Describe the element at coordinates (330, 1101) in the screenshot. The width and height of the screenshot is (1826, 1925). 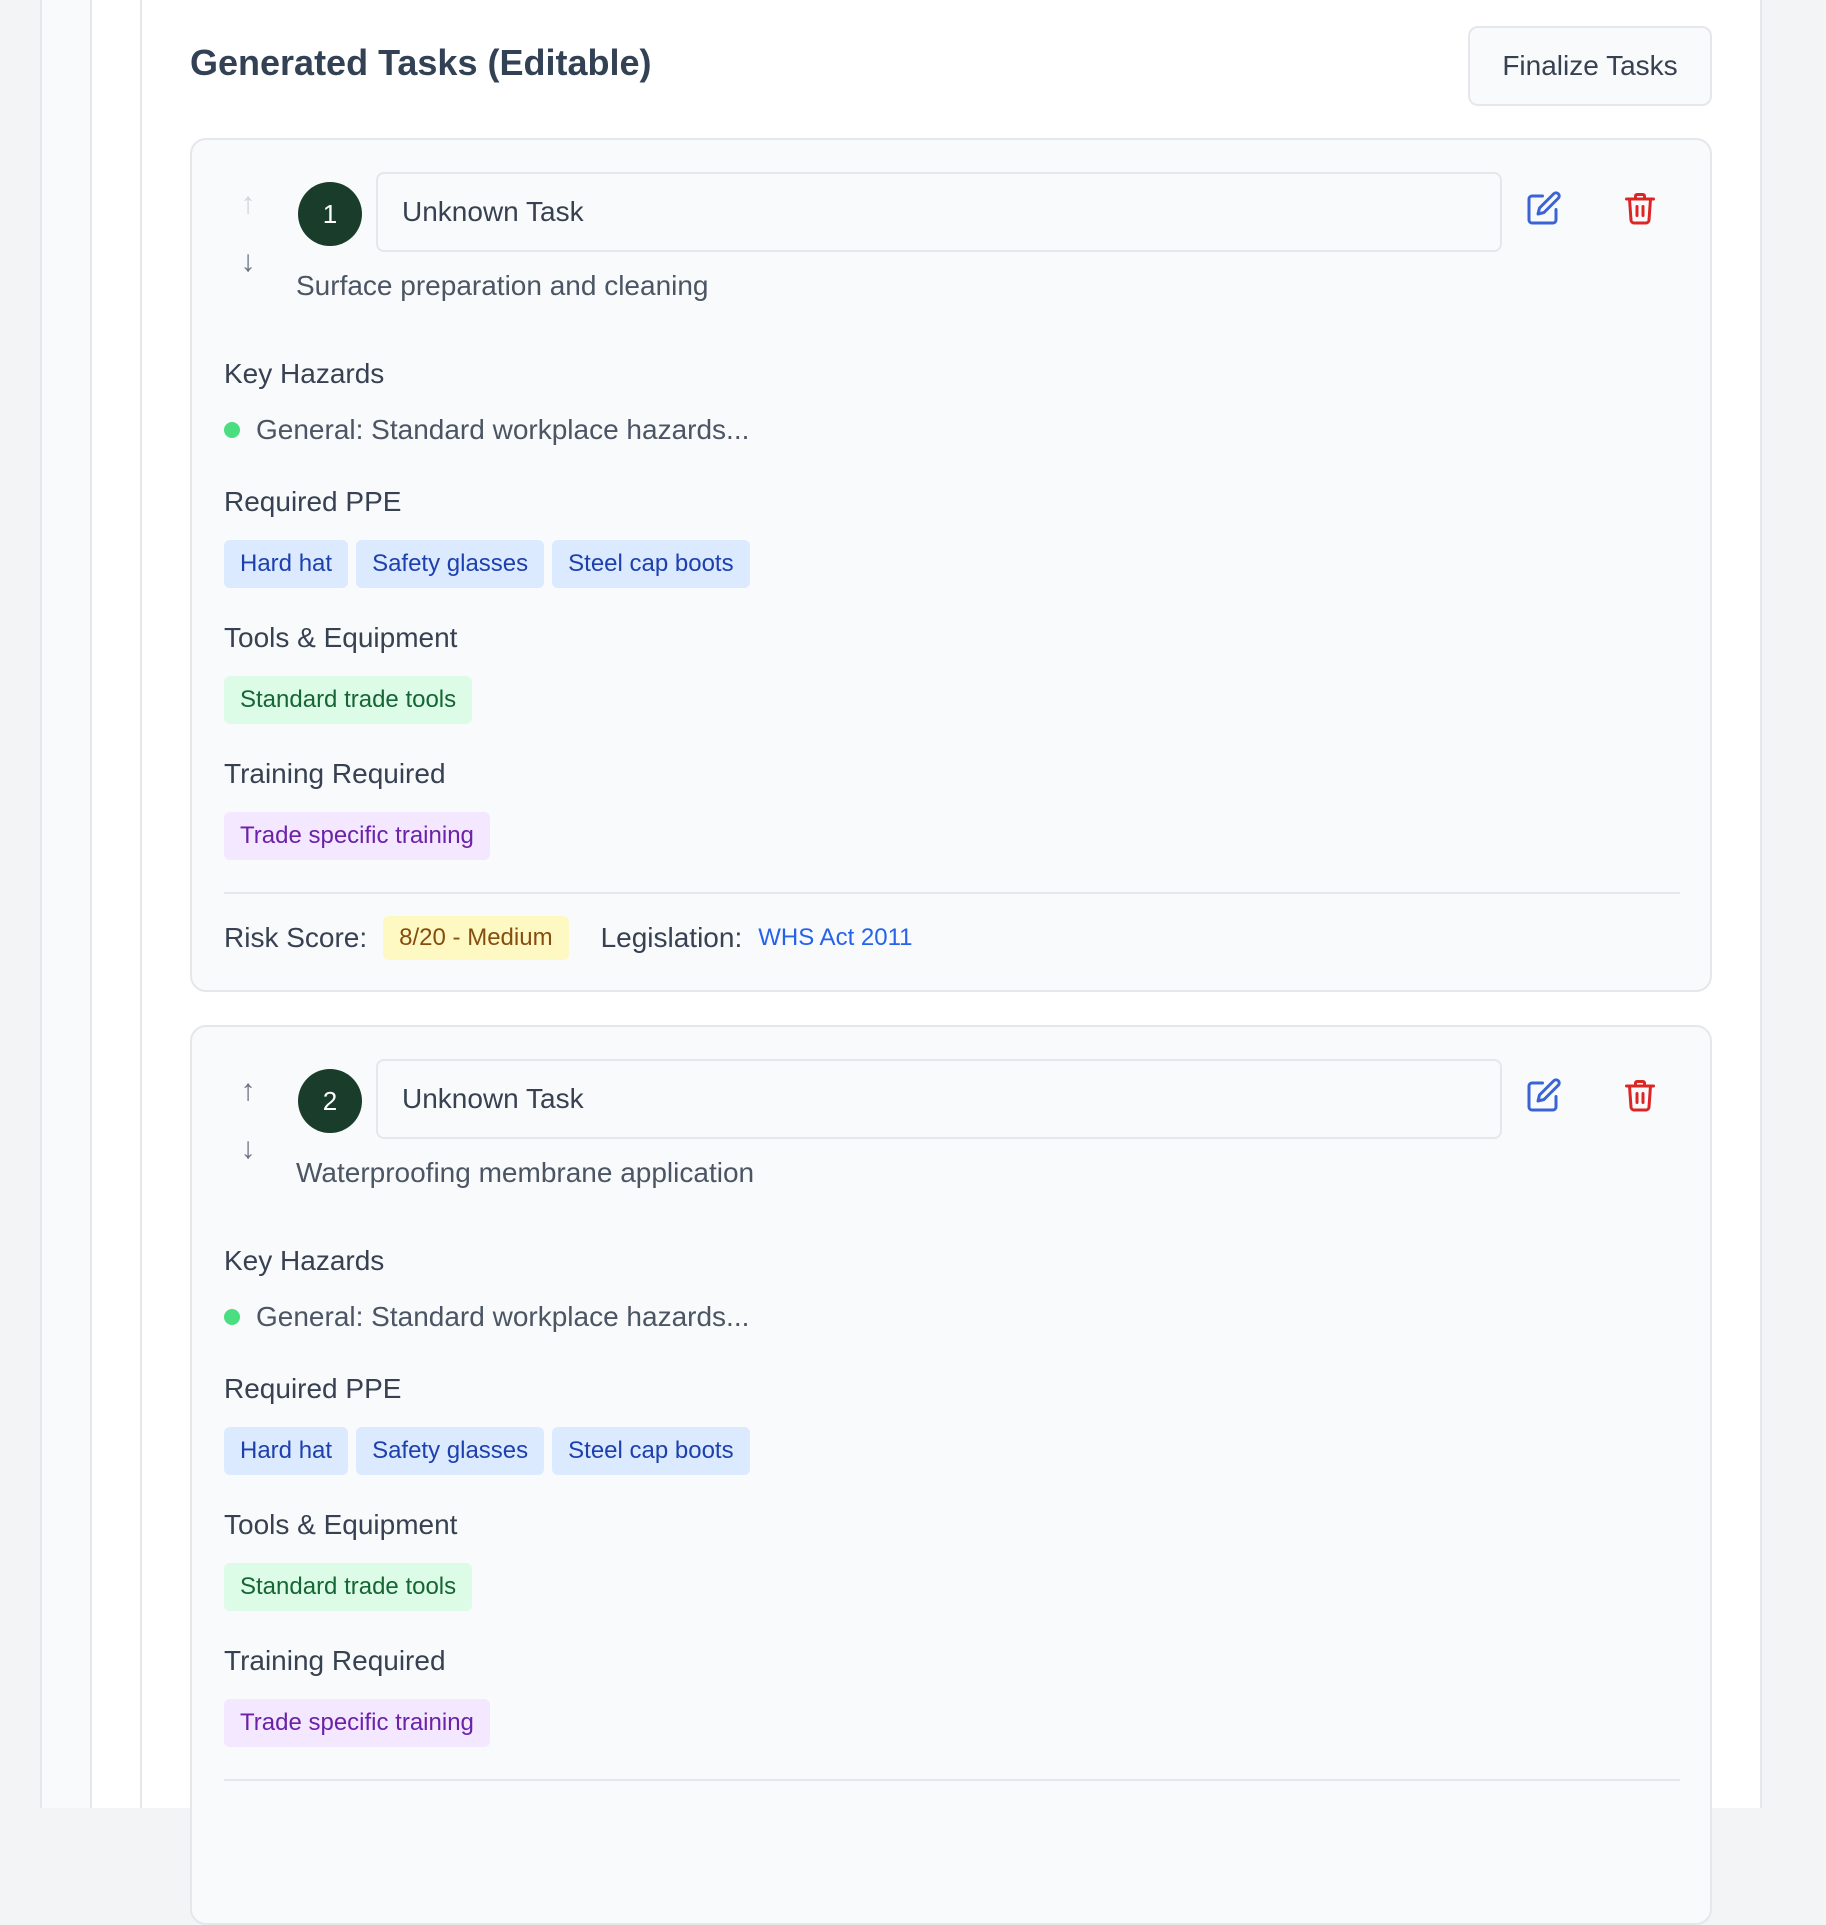
I see `task-number-badge: 2` at that location.